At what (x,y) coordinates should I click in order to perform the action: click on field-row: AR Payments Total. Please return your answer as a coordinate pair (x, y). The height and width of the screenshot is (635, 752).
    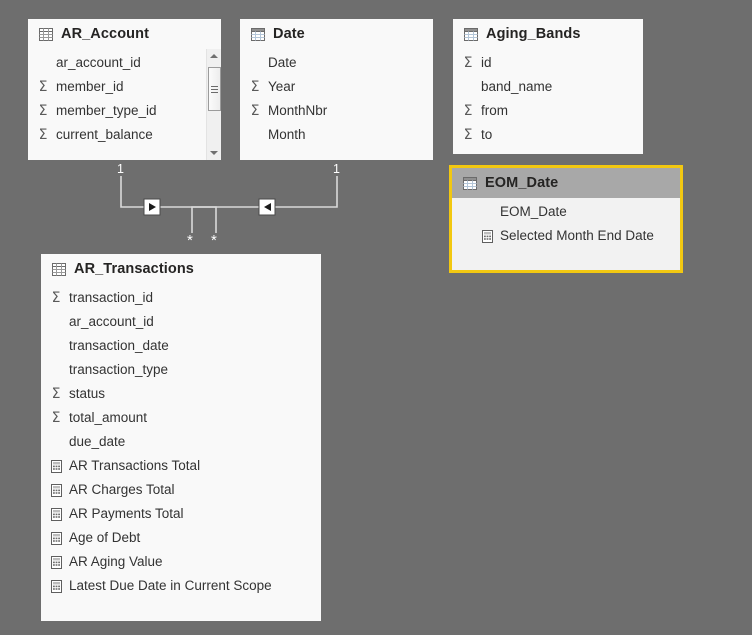
    Looking at the image, I should click on (181, 514).